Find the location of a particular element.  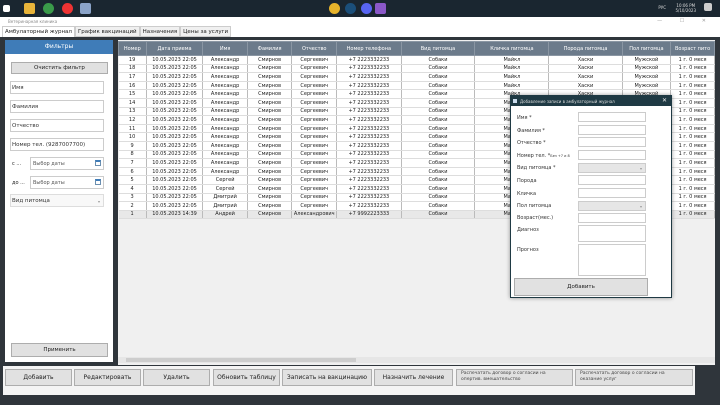

column-header: Кличка питомца is located at coordinates (512, 48).